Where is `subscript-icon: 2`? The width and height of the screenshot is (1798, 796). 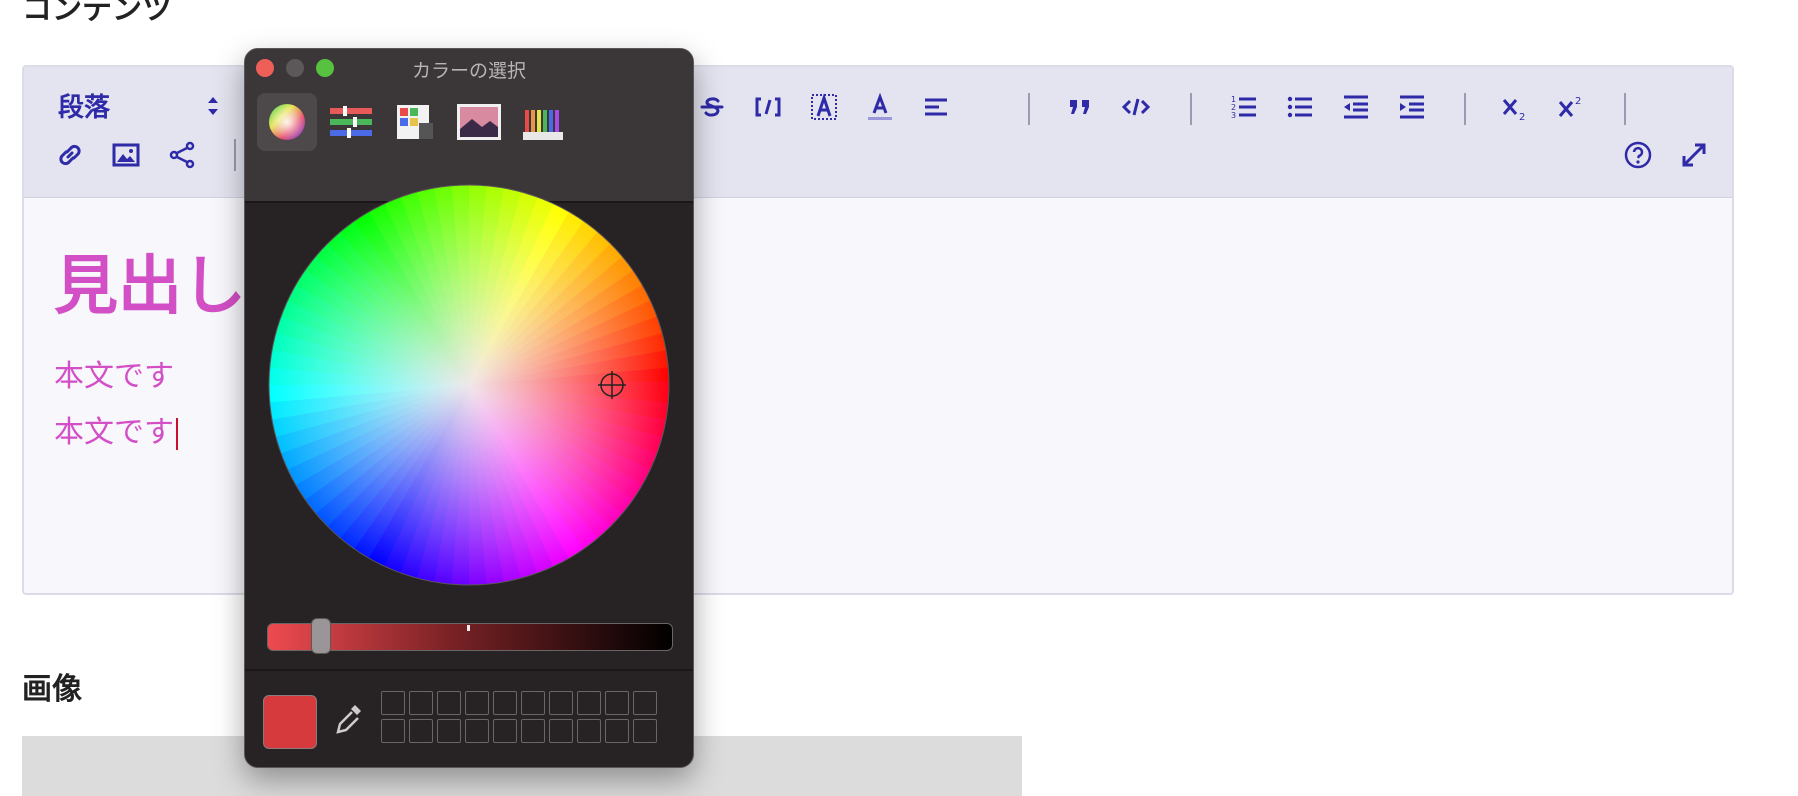
subscript-icon: 2 is located at coordinates (1516, 107).